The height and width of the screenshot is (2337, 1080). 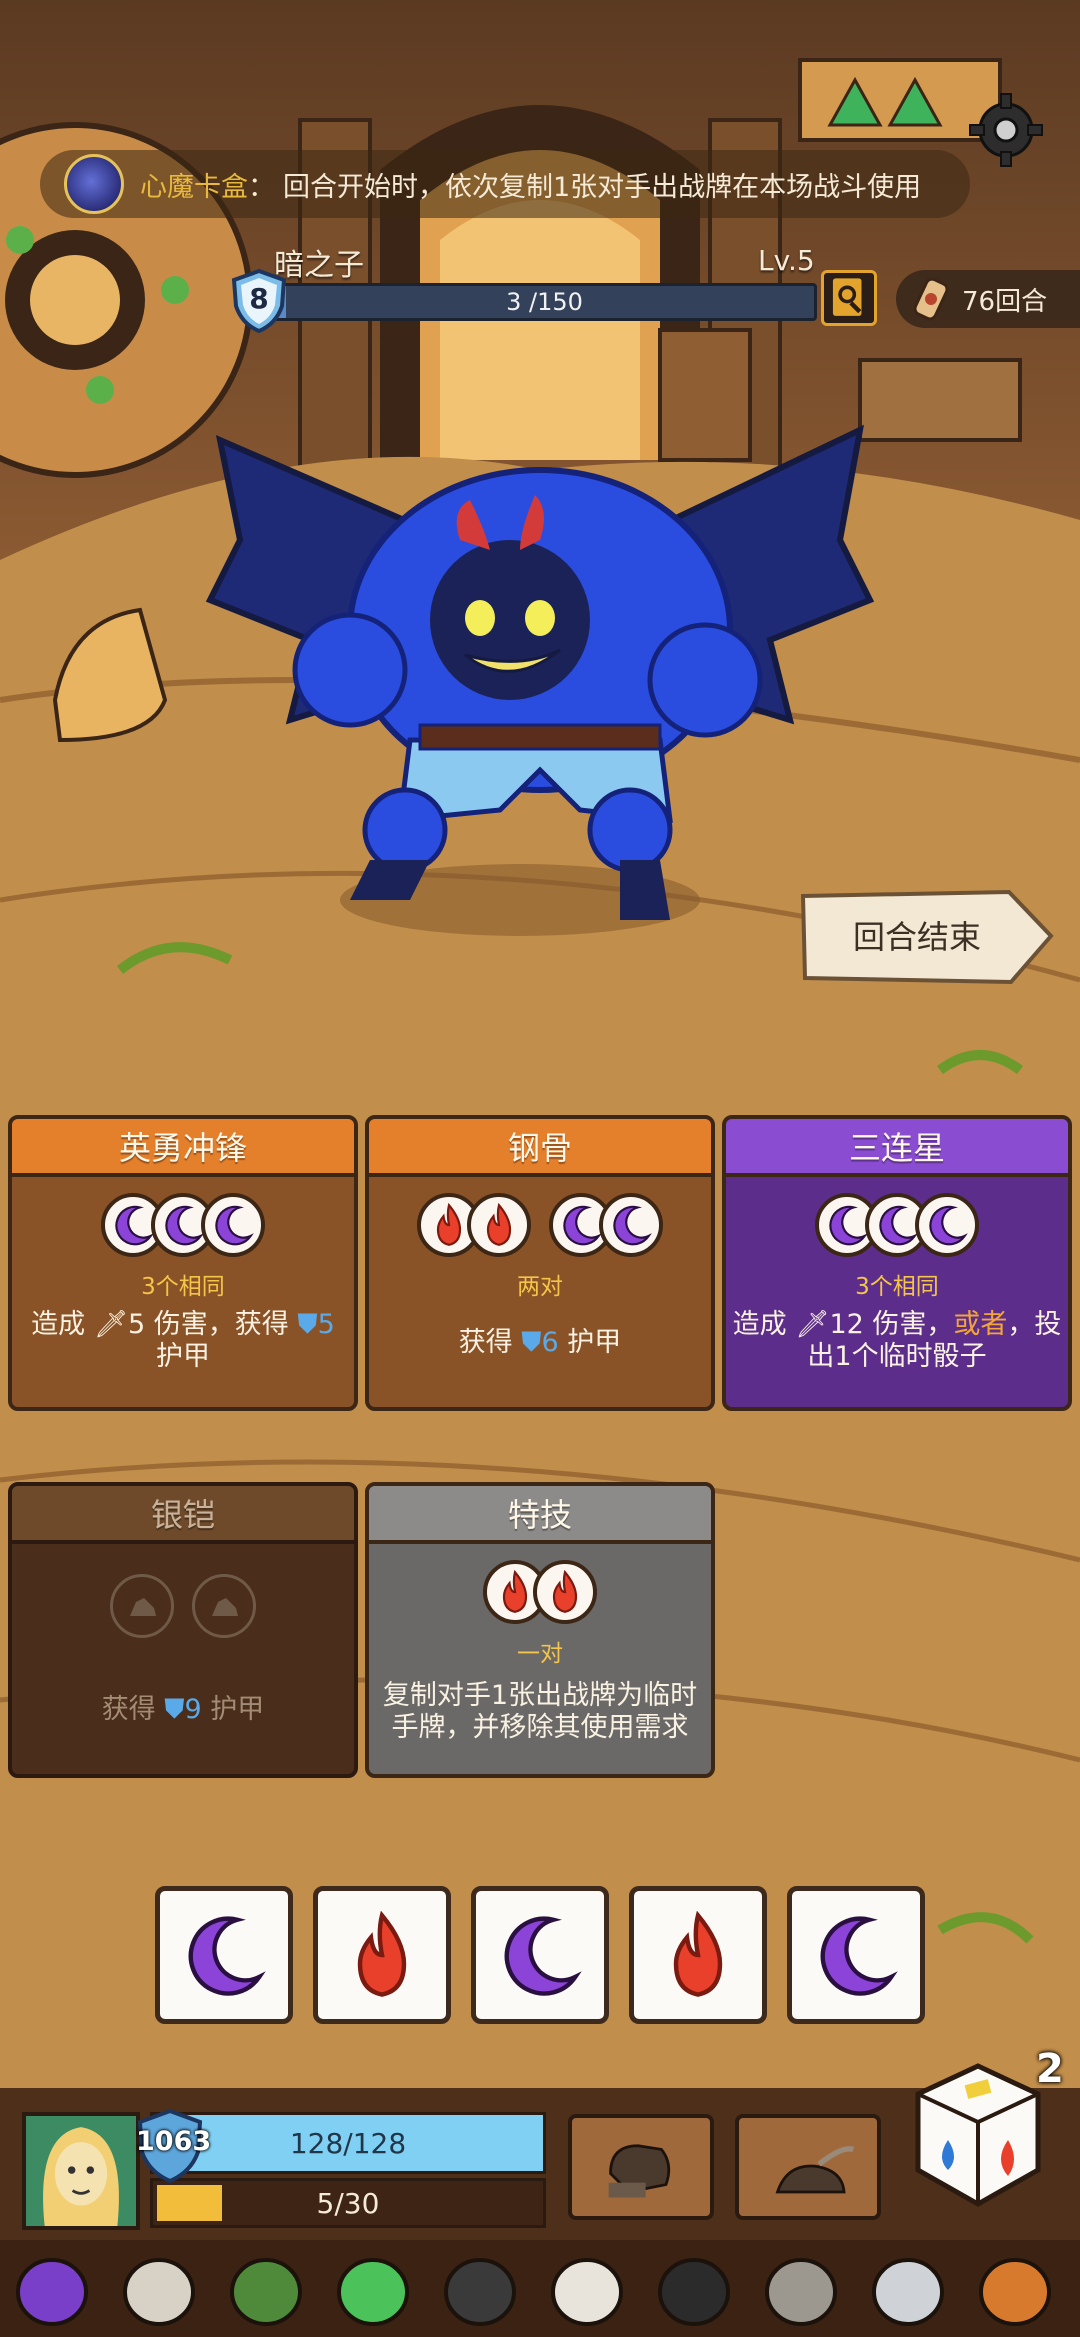 I want to click on black-bib-icon, so click(x=694, y=2290).